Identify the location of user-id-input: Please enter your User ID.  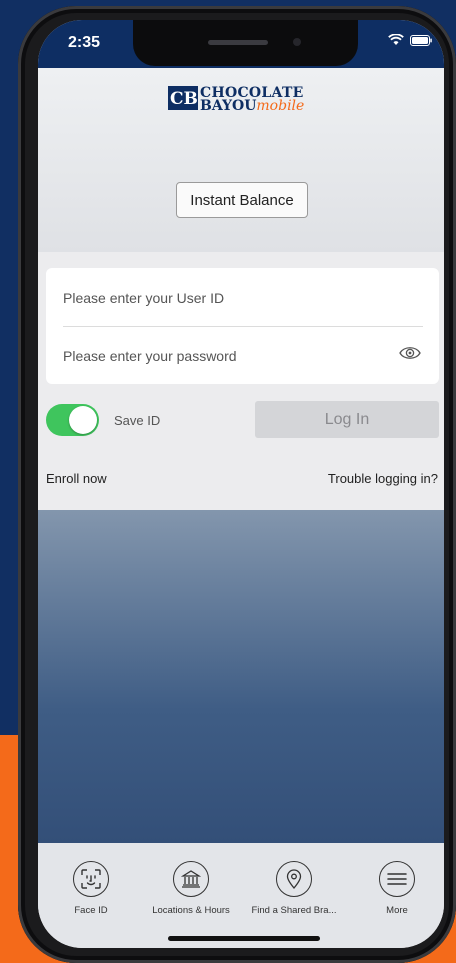
(143, 298).